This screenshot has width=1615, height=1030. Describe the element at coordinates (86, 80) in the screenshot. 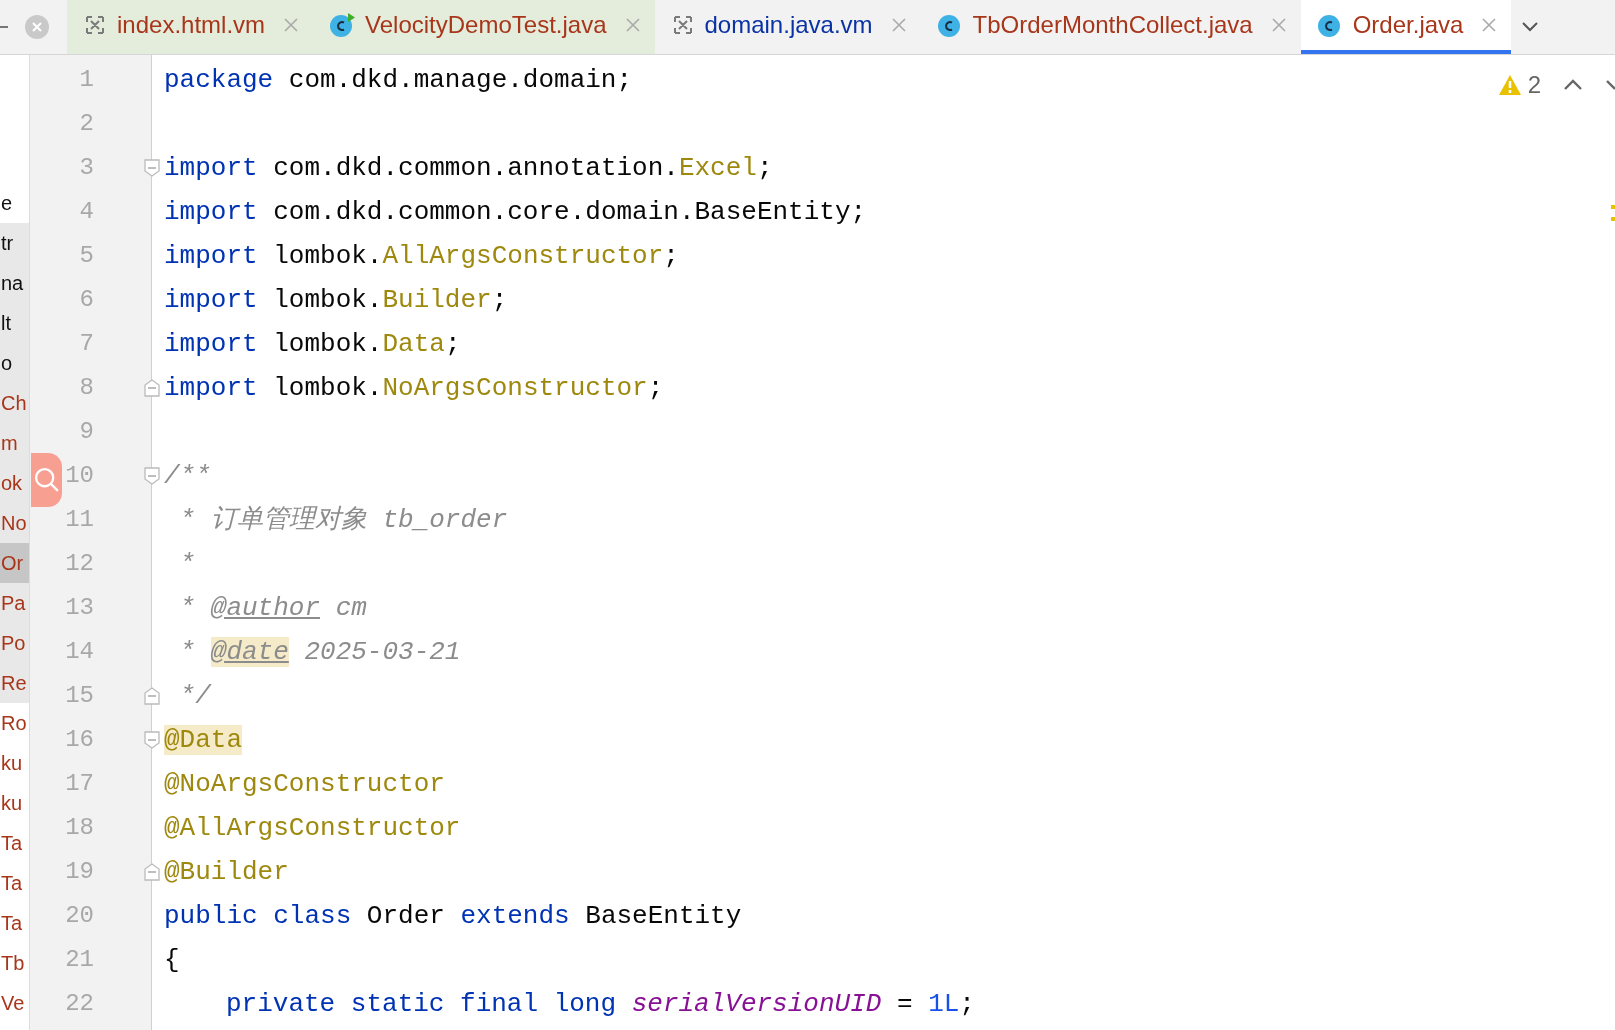

I see `line-number: 1` at that location.